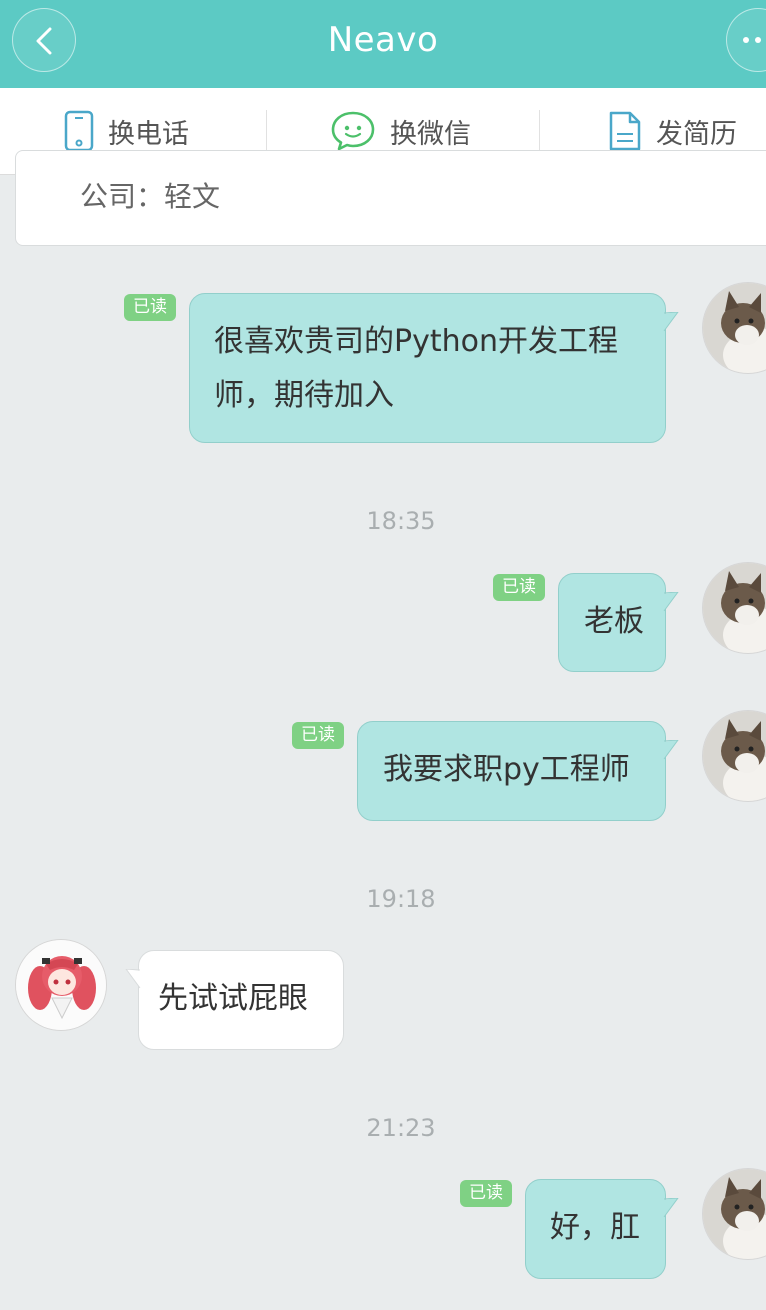  What do you see at coordinates (614, 621) in the screenshot?
I see `message-text: 老板` at bounding box center [614, 621].